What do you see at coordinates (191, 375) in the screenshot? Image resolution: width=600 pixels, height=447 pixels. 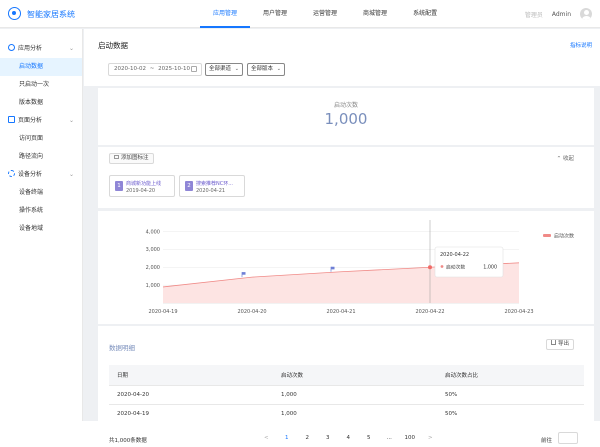 I see `column-header-date: 日期` at bounding box center [191, 375].